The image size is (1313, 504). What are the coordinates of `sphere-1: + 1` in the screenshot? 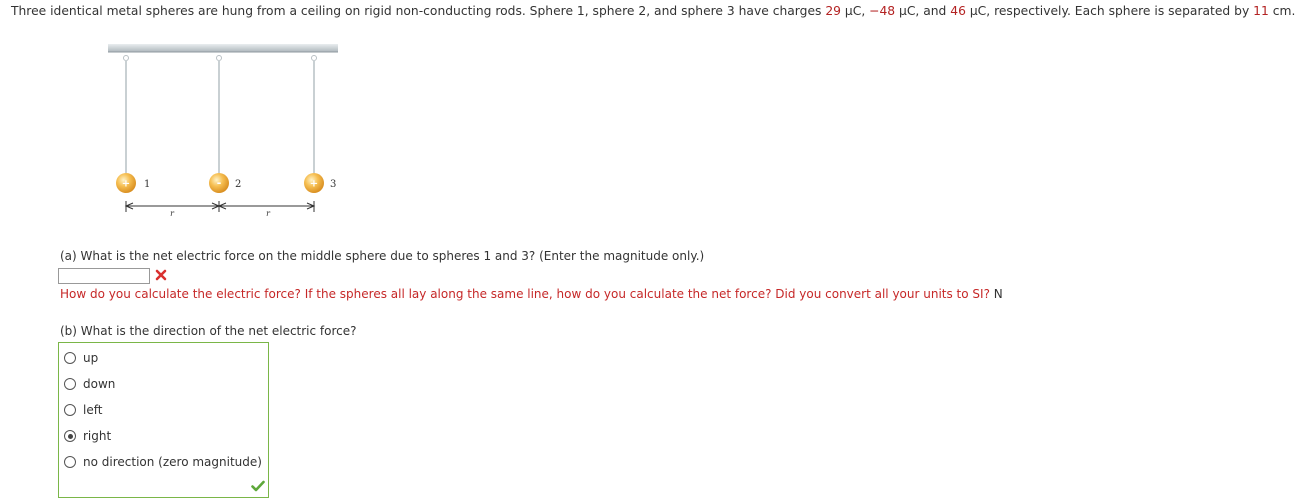 It's located at (133, 183).